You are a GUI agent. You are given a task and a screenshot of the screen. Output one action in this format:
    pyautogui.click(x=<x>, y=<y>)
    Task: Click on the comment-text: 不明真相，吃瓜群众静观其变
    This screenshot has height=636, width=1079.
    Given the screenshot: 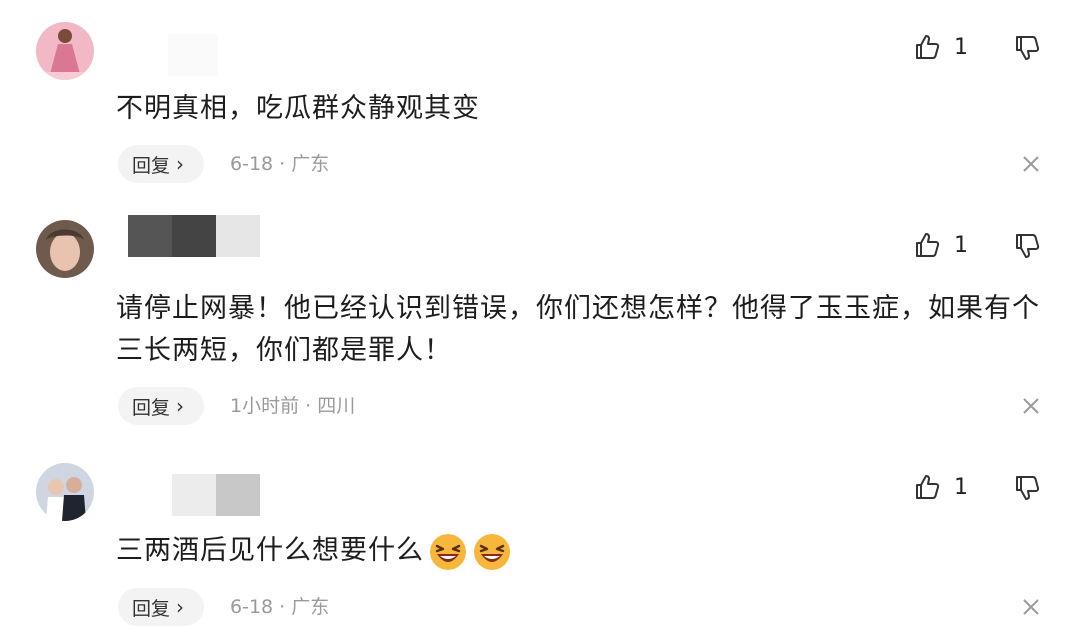 What is the action you would take?
    pyautogui.click(x=298, y=108)
    